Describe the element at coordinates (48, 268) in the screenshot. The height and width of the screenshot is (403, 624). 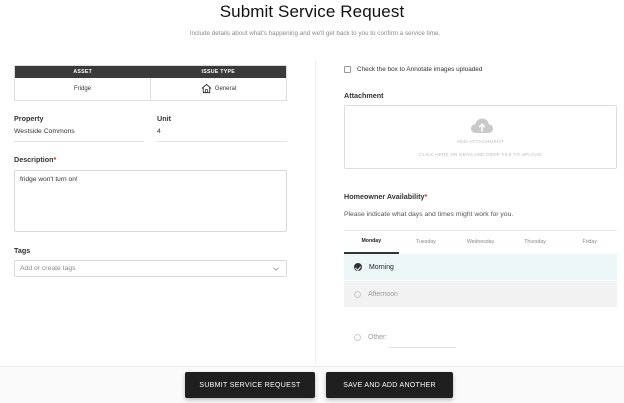
I see `tags-placeholder: Add or create tags` at that location.